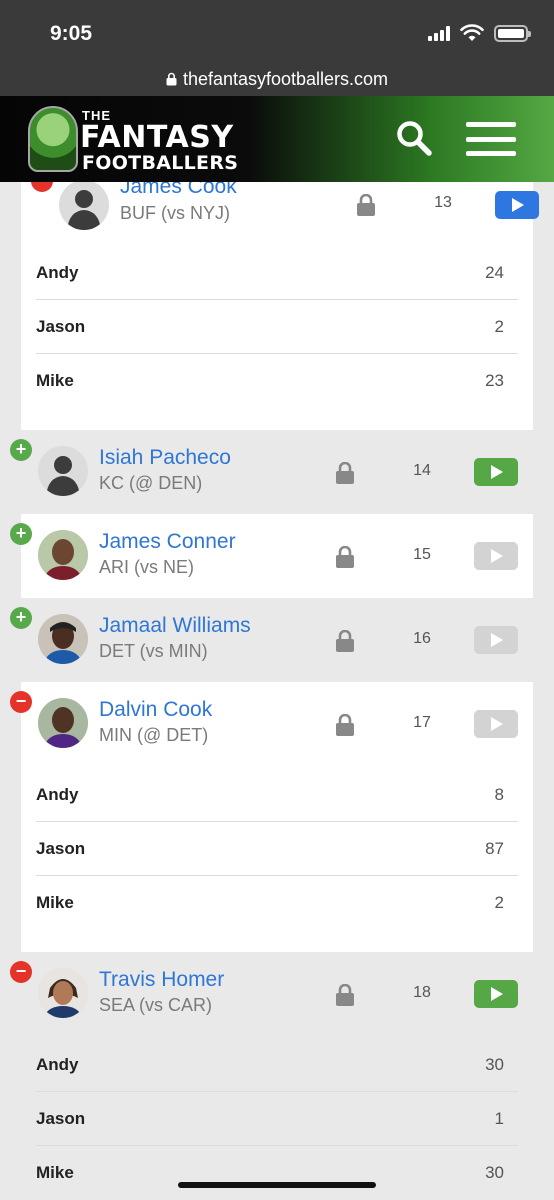  What do you see at coordinates (512, 33) in the screenshot?
I see `battery-icon` at bounding box center [512, 33].